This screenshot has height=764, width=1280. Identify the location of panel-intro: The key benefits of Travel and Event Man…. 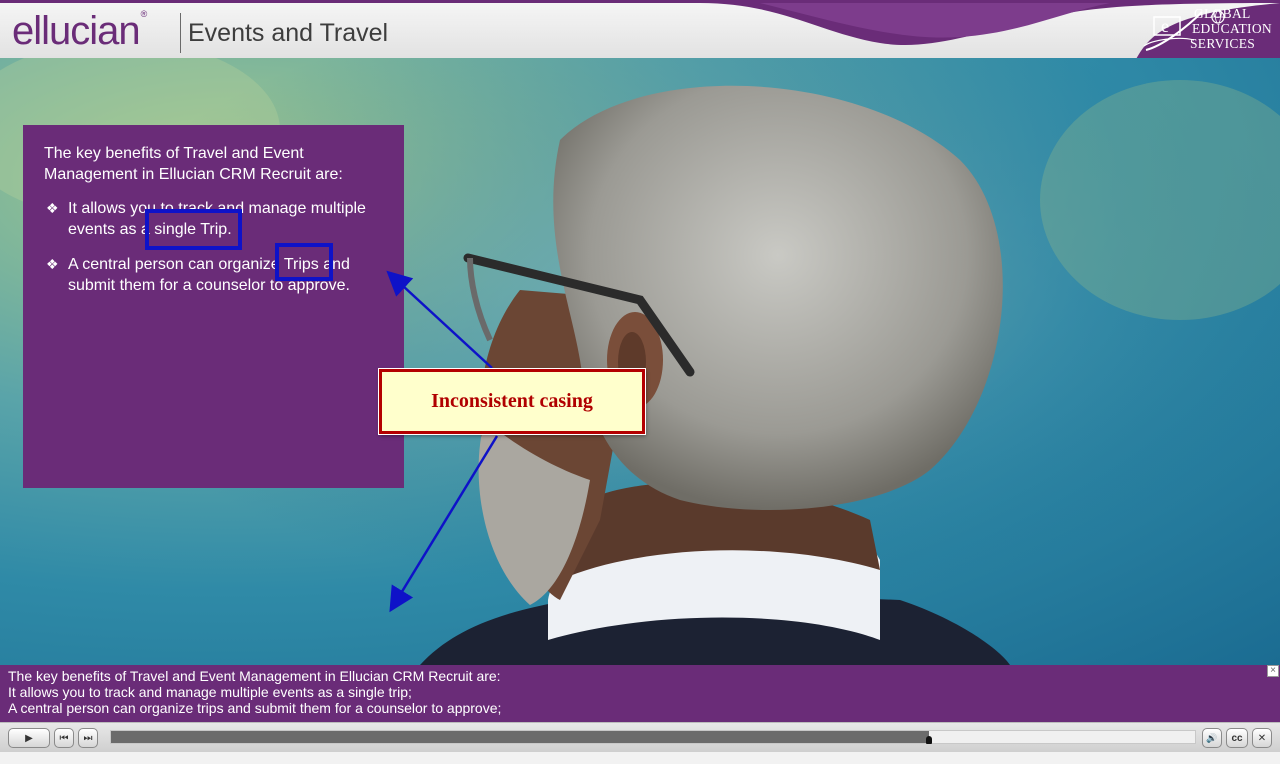
(193, 164).